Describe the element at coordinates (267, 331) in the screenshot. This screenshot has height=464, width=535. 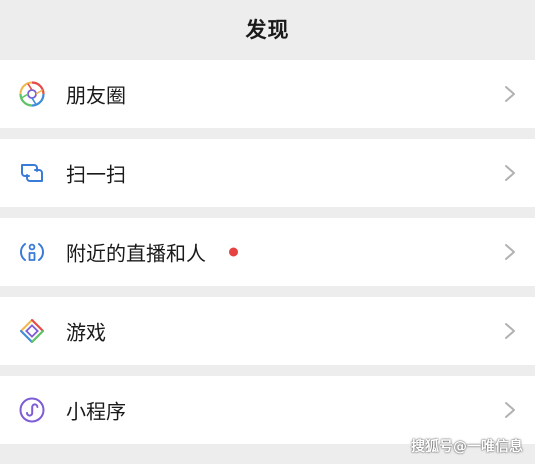
I see `menu-item-games: 游戏` at that location.